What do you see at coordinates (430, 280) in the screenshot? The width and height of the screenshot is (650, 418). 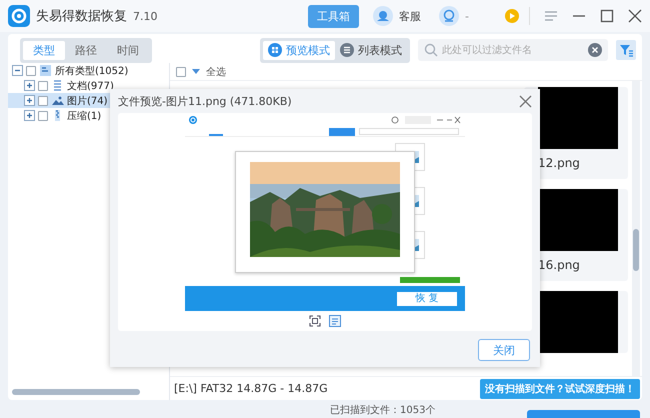 I see `deep-scan-banner` at bounding box center [430, 280].